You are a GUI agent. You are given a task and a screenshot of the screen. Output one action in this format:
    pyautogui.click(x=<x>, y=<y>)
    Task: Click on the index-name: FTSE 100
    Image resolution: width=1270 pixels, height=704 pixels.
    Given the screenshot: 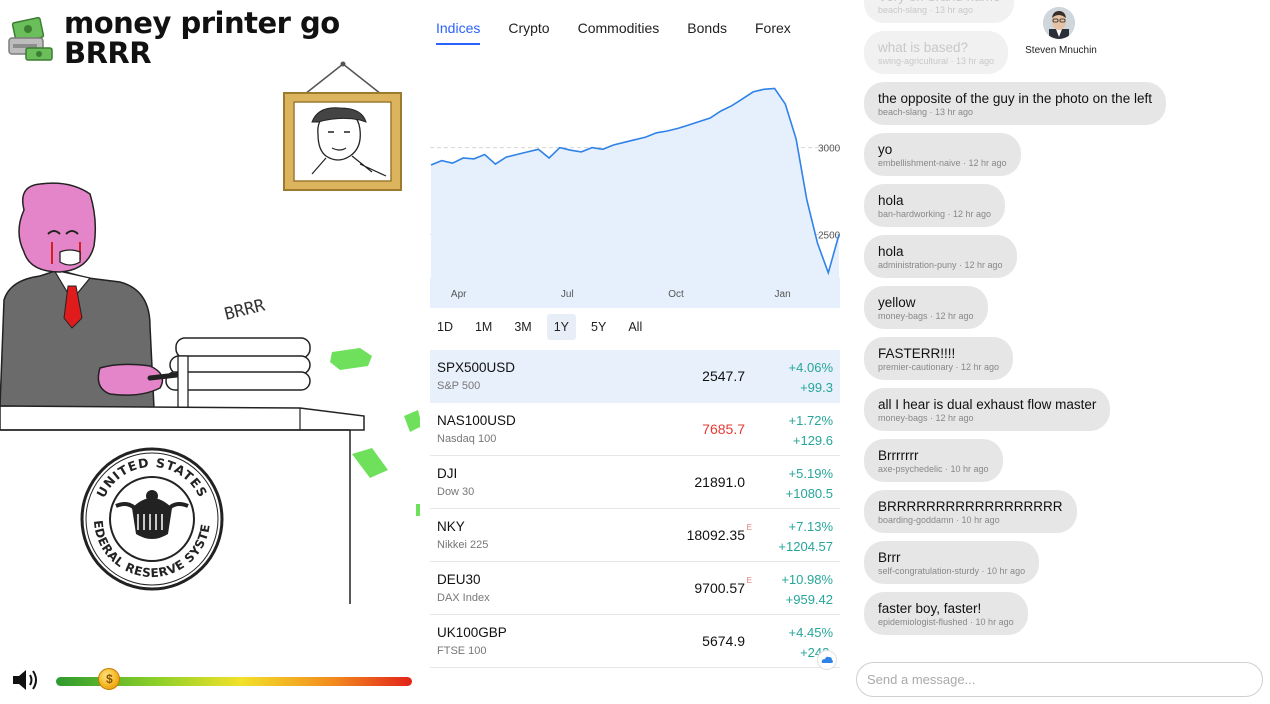 What is the action you would take?
    pyautogui.click(x=462, y=651)
    